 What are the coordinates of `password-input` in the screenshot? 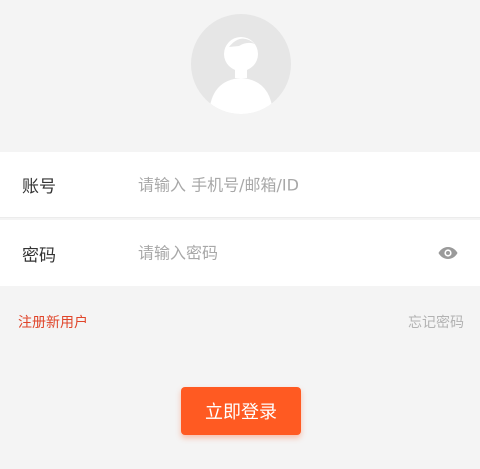 It's located at (278, 253).